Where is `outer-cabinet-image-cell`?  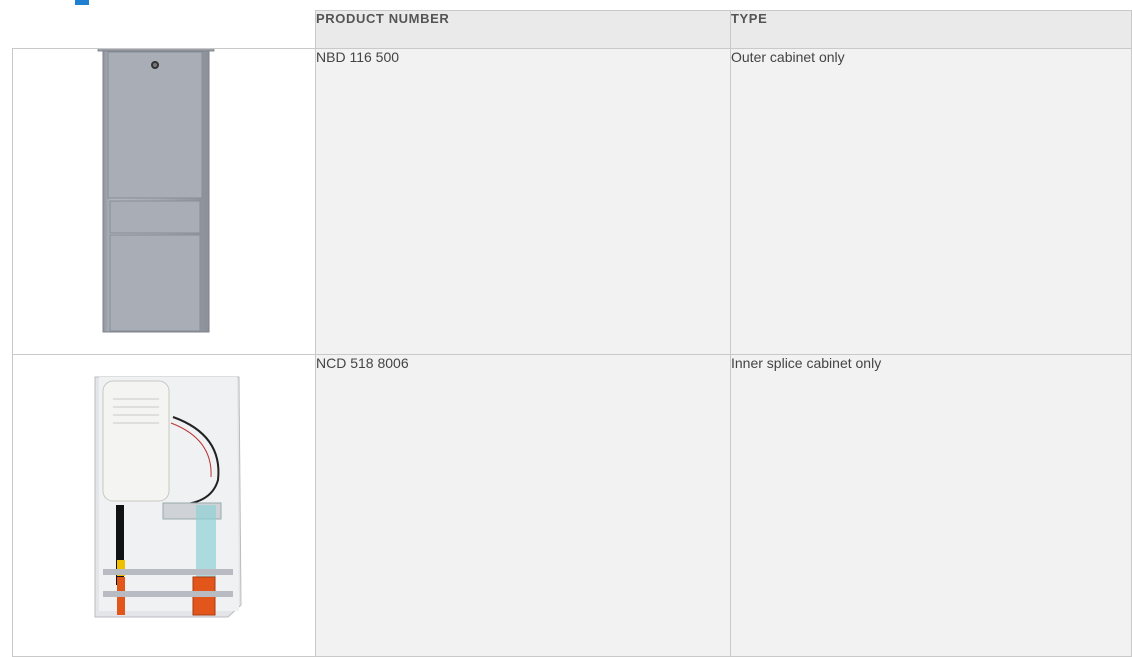
outer-cabinet-image-cell is located at coordinates (164, 201).